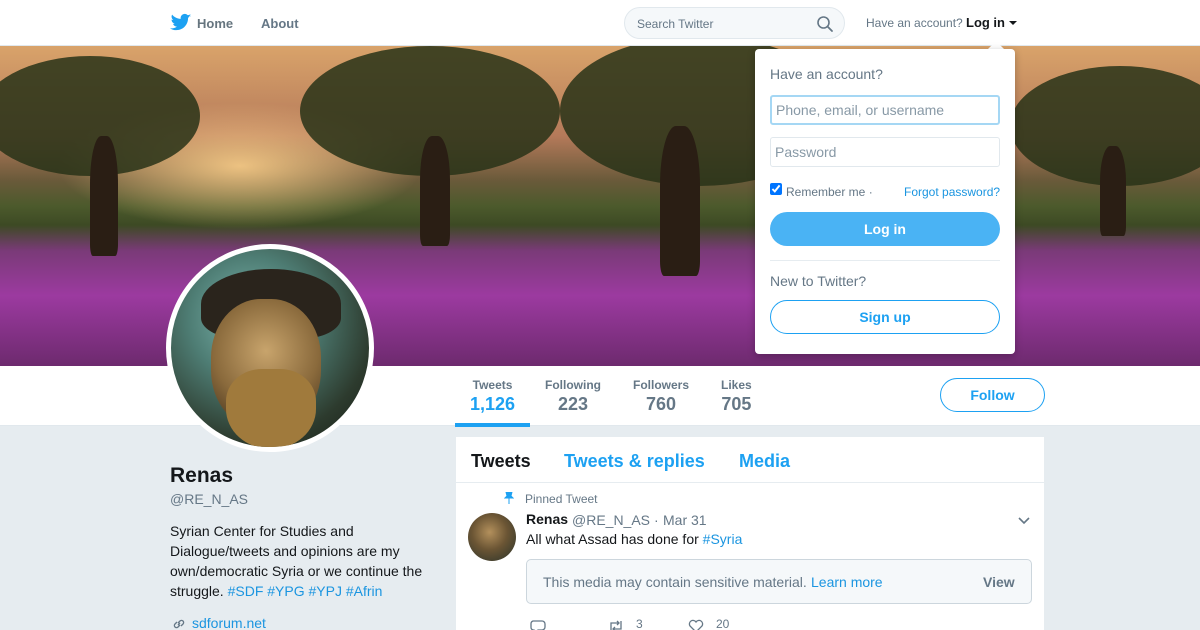 This screenshot has width=1200, height=630. I want to click on reply-icon, so click(538, 624).